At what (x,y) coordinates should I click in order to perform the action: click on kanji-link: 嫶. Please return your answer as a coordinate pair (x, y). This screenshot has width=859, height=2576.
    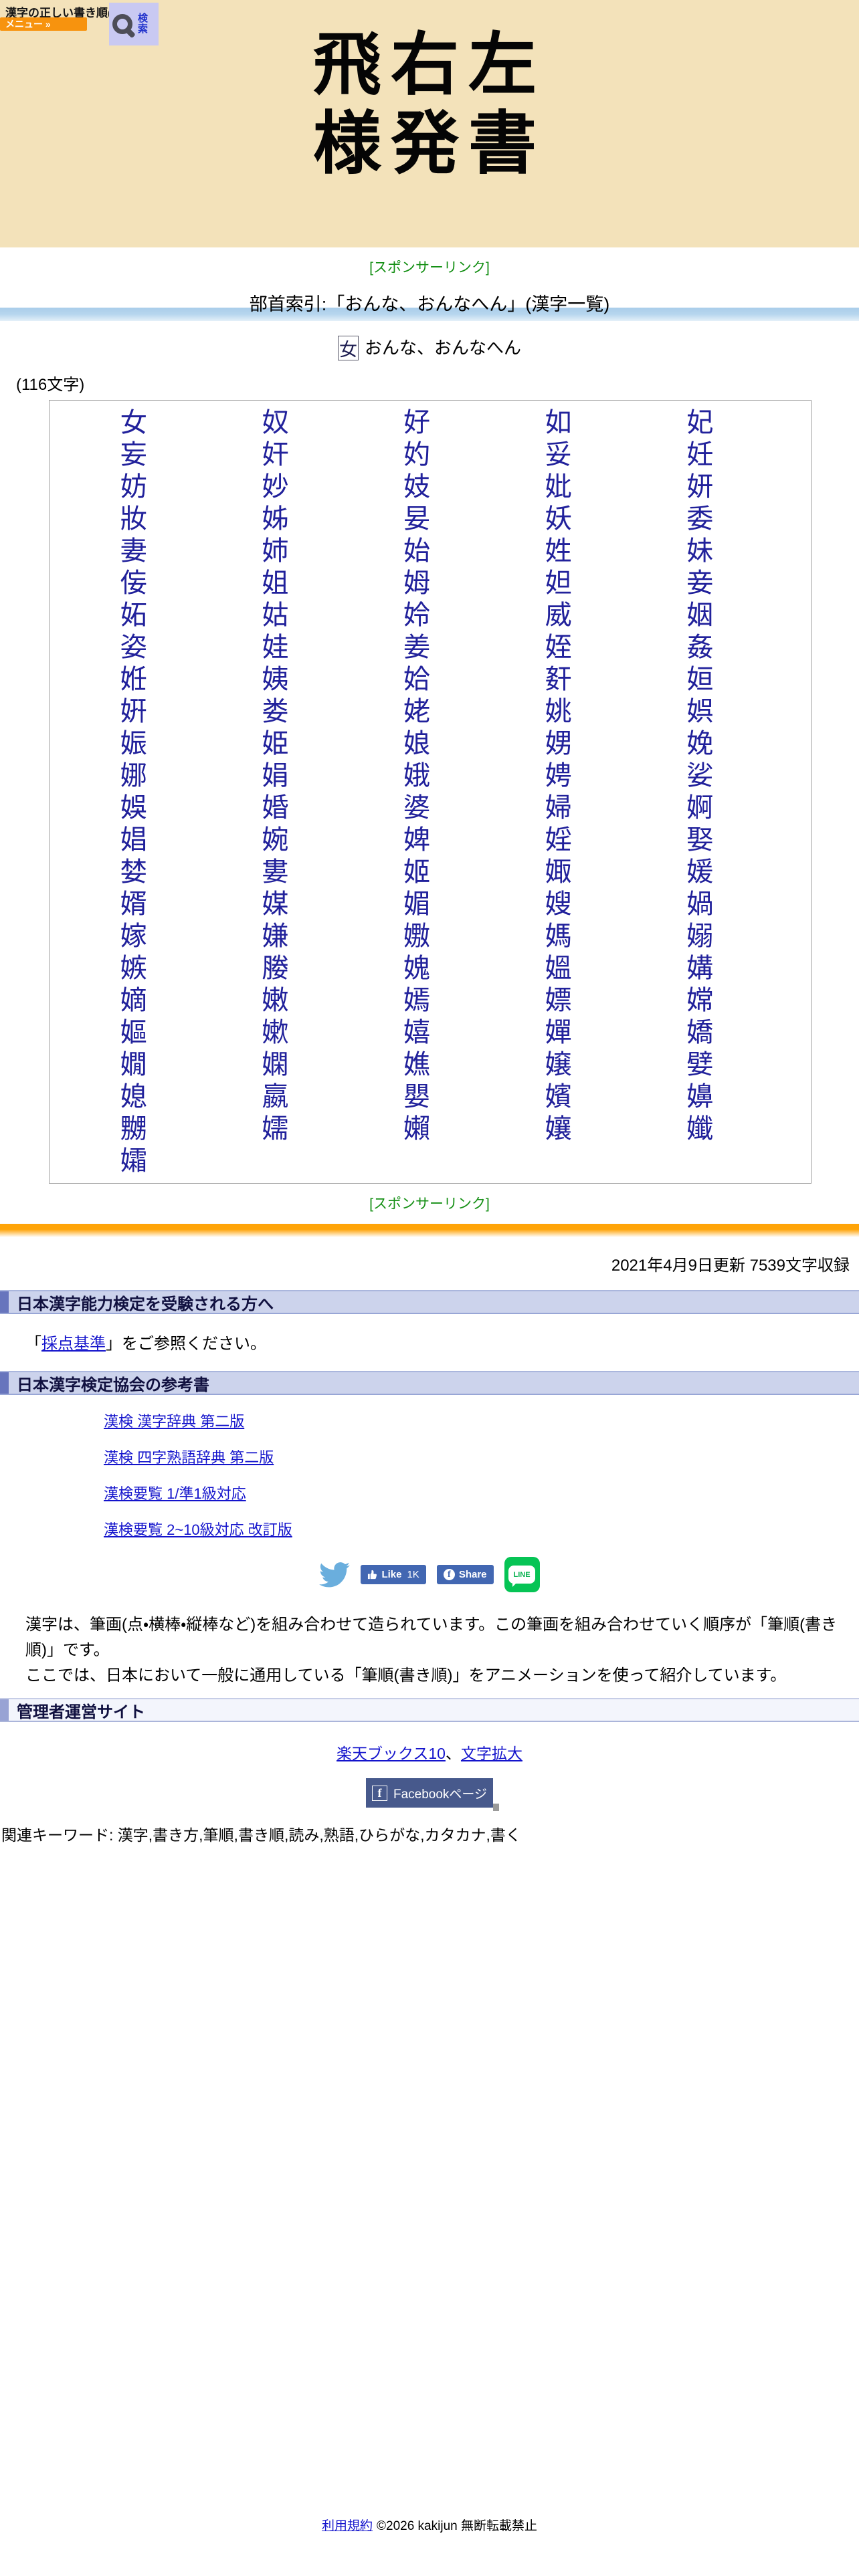
    Looking at the image, I should click on (416, 1065).